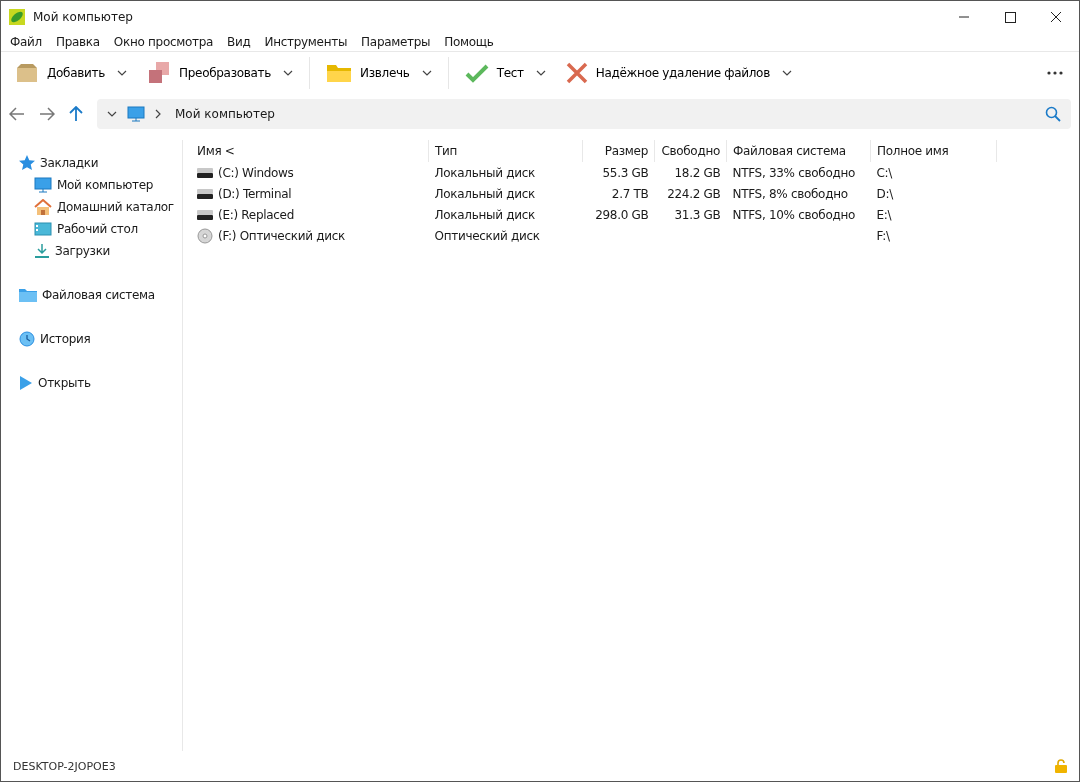  I want to click on column-header: Тип, so click(505, 151).